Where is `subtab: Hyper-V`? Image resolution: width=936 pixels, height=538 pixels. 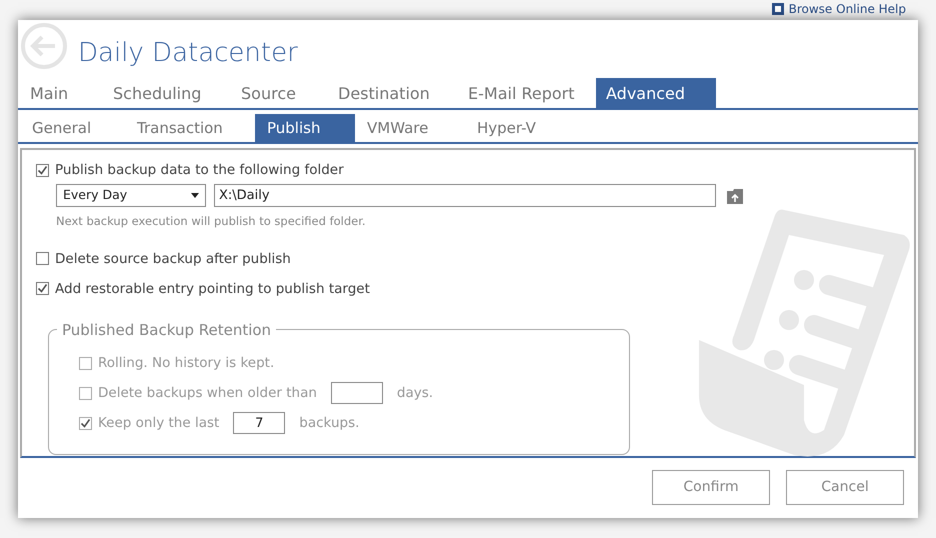 subtab: Hyper-V is located at coordinates (515, 128).